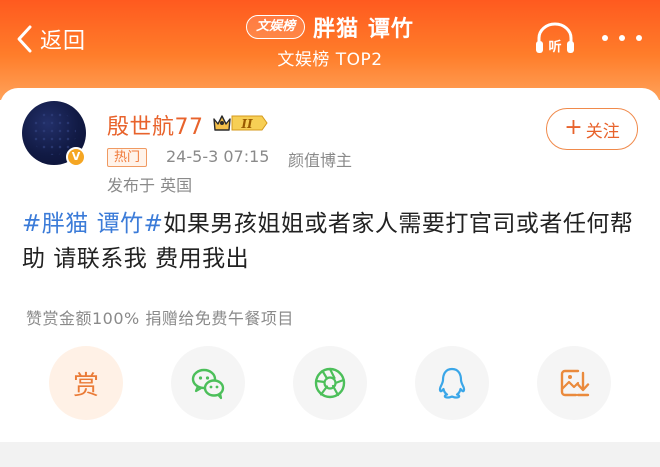 This screenshot has height=467, width=660. I want to click on author-name: 殷世航77, so click(155, 125).